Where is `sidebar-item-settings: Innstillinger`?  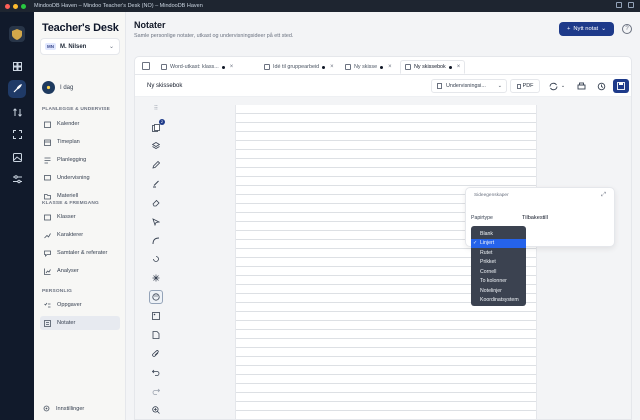
sidebar-item-settings: Innstillinger is located at coordinates (80, 409).